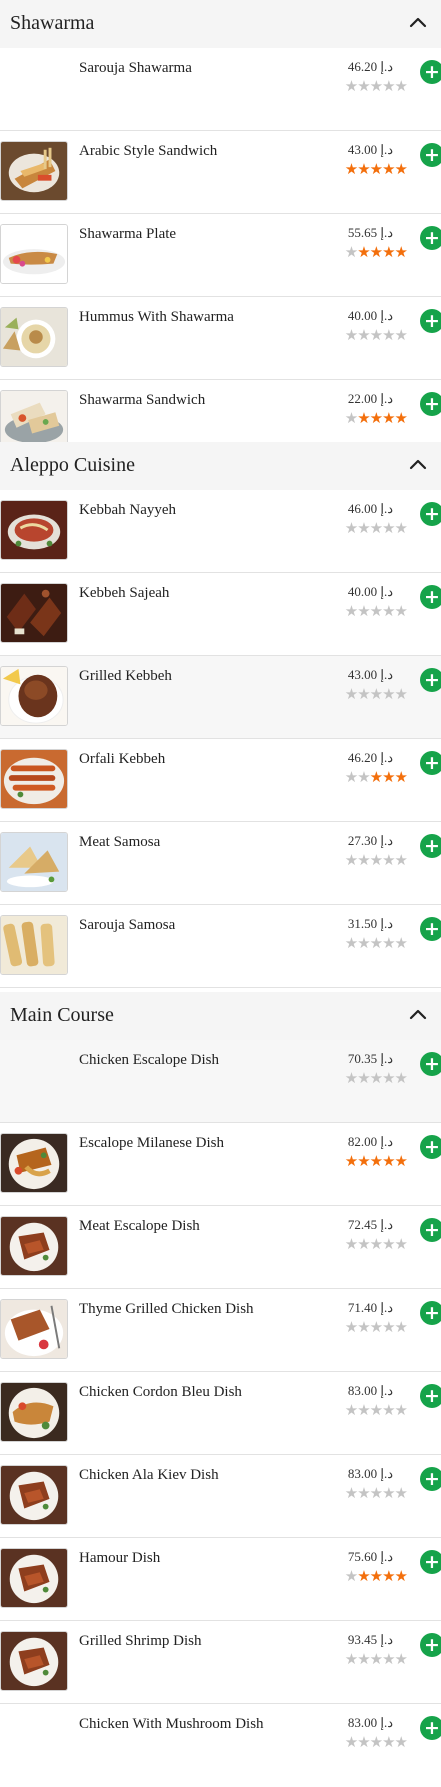 The height and width of the screenshot is (1787, 441). What do you see at coordinates (149, 1475) in the screenshot?
I see `item-name: Chicken Ala Kiev Dish` at bounding box center [149, 1475].